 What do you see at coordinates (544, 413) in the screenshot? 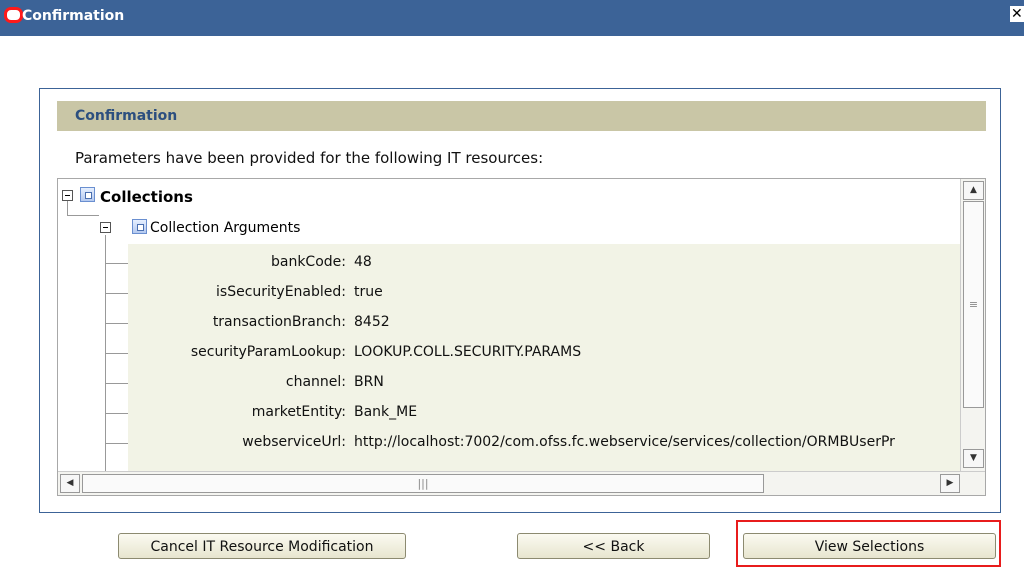
I see `parameter-row: marketEntity: Bank_ME` at bounding box center [544, 413].